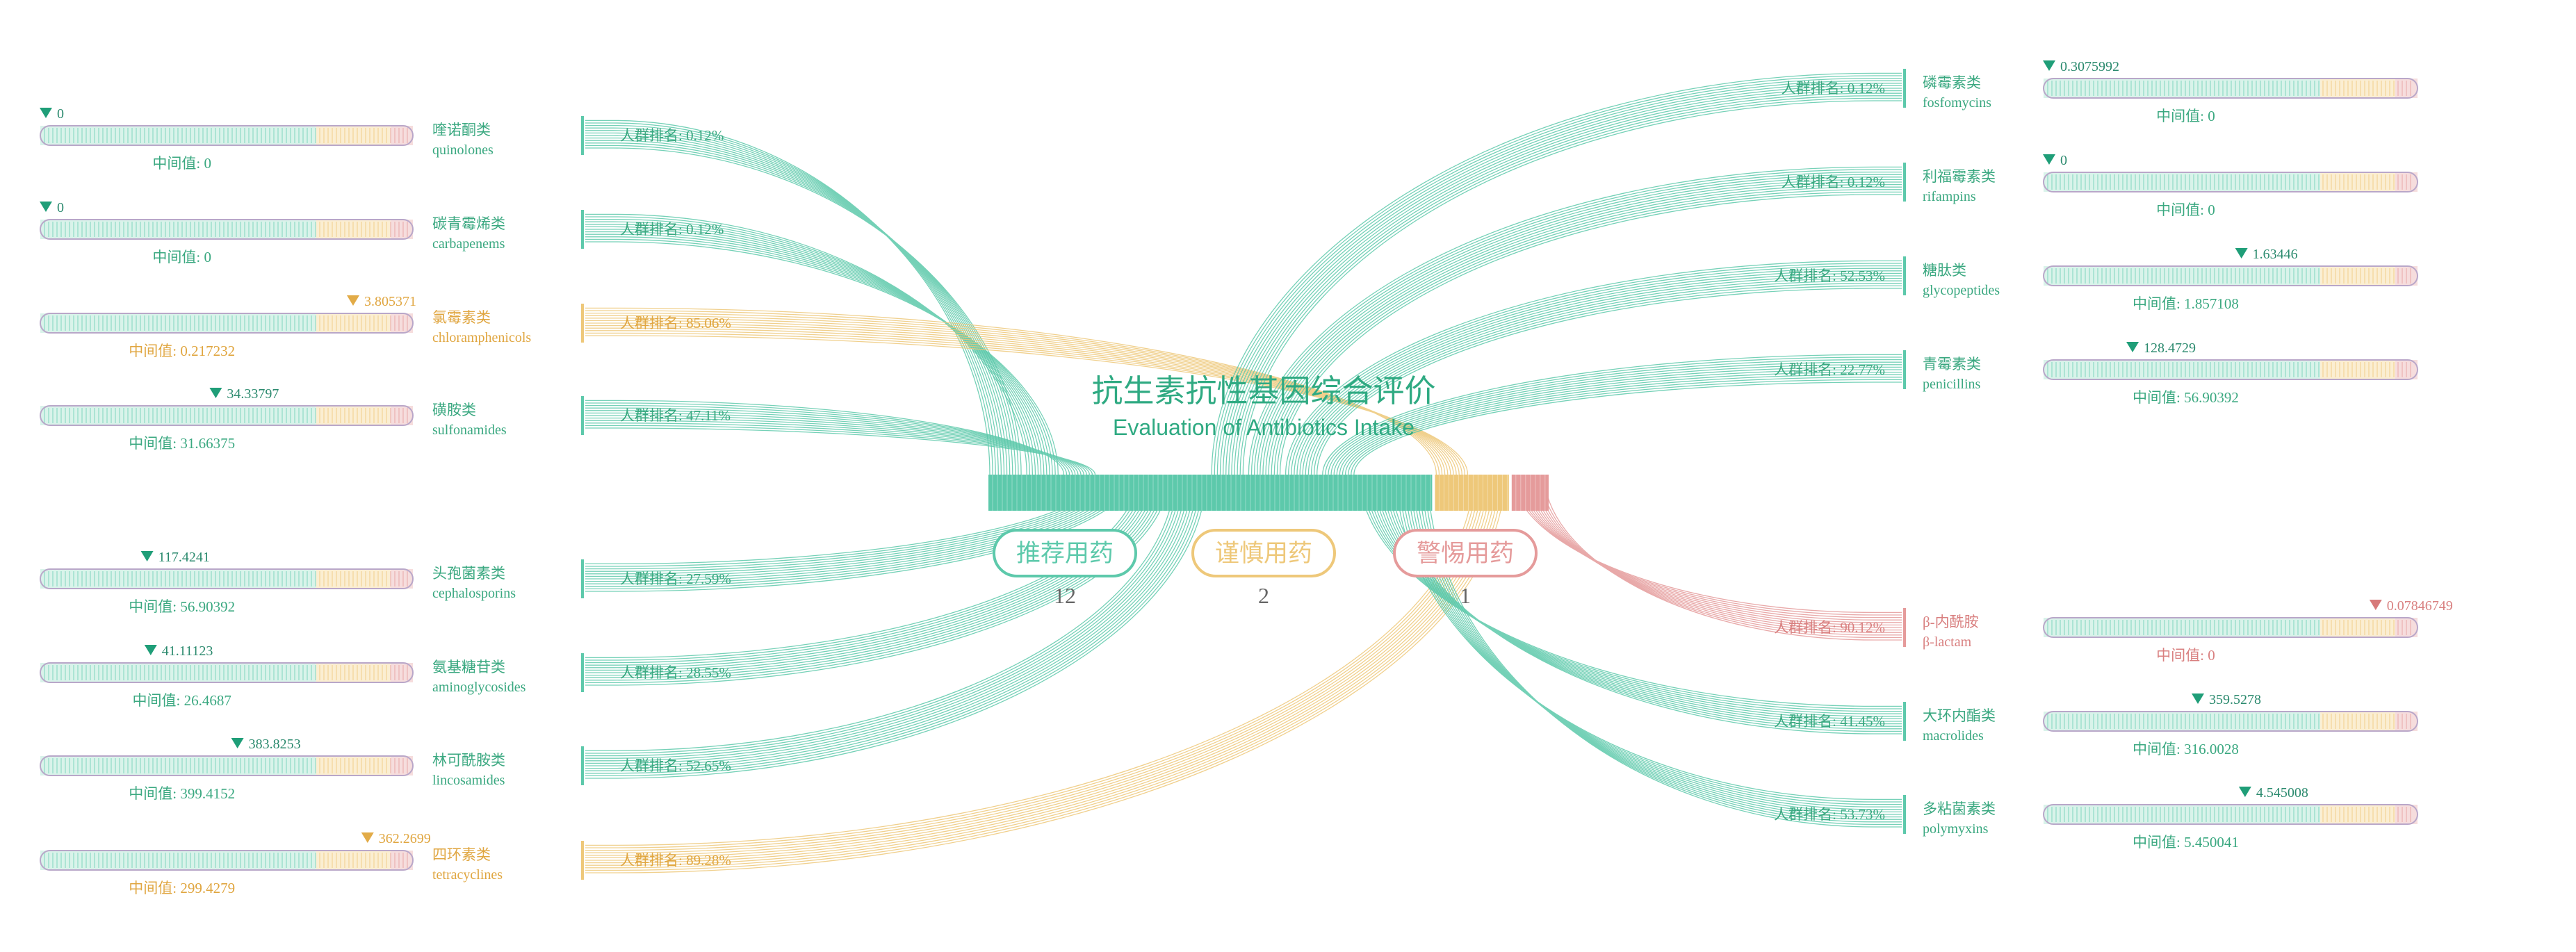 This screenshot has height=952, width=2576. What do you see at coordinates (1065, 553) in the screenshot?
I see `category-label-recommend: 推荐用药` at bounding box center [1065, 553].